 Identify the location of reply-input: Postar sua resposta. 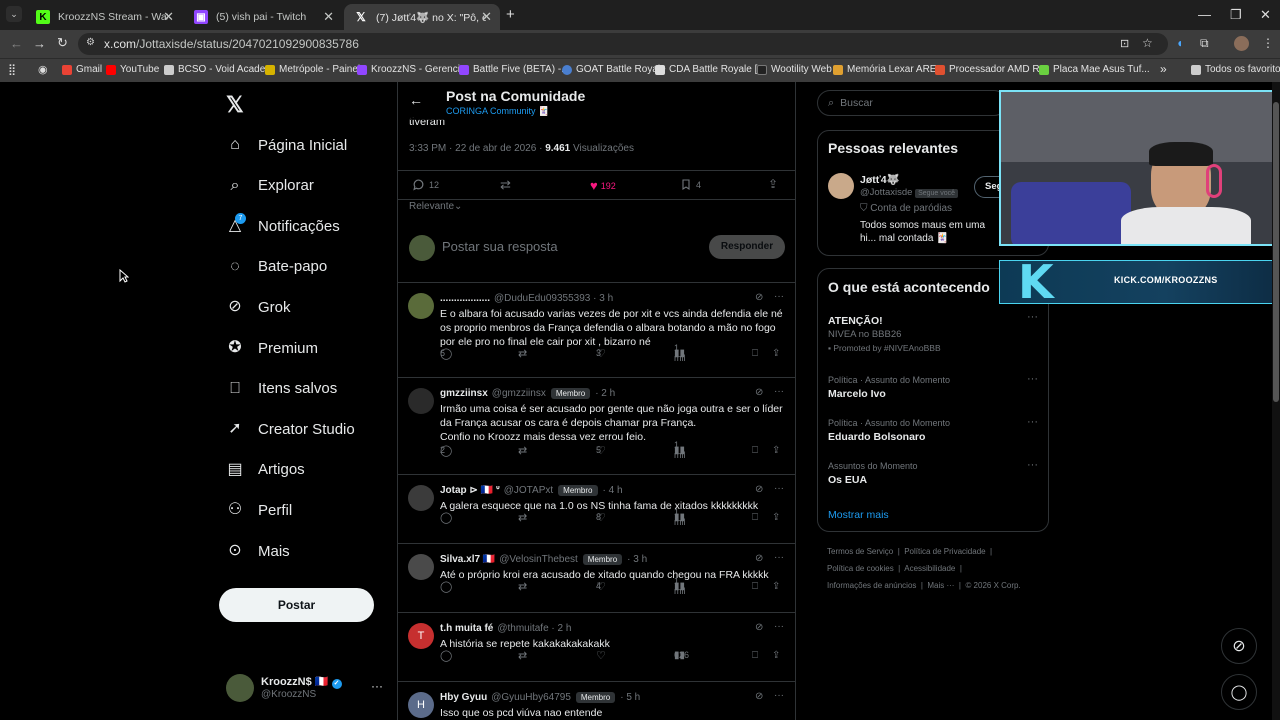
(500, 246).